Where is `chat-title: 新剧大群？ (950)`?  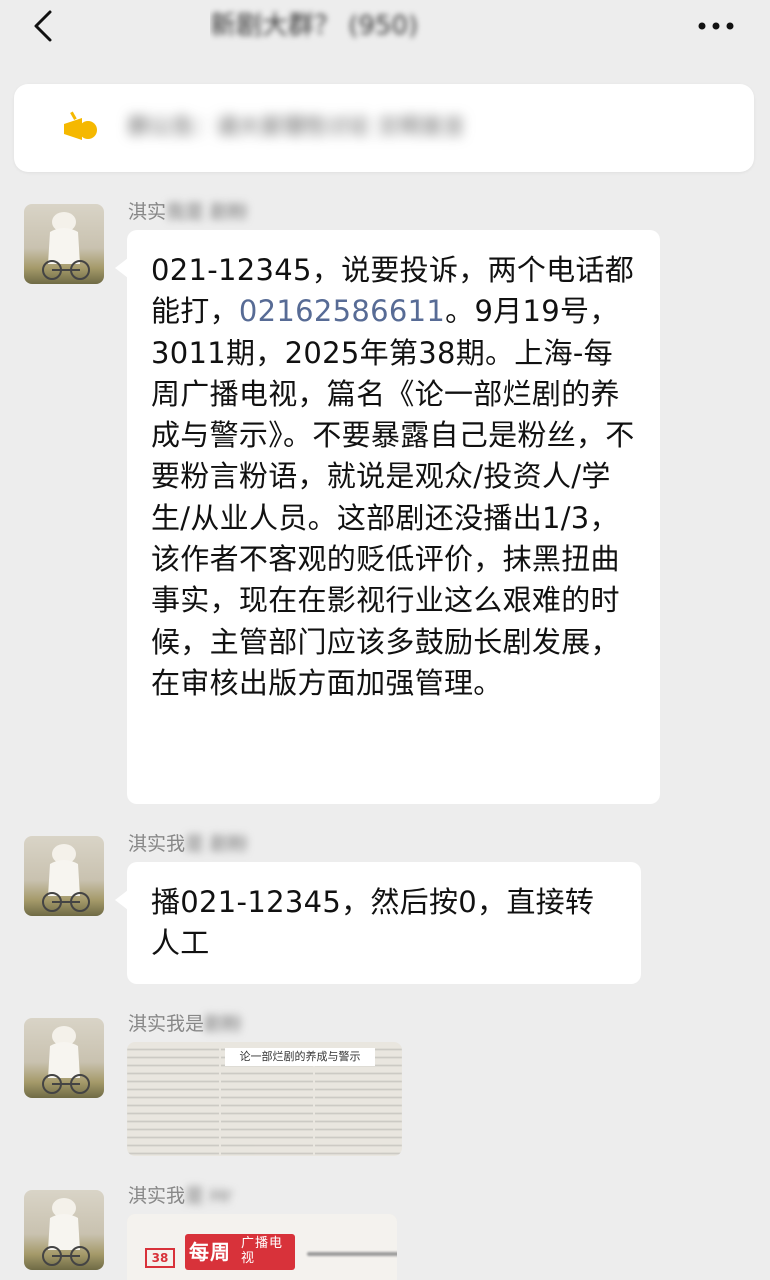 chat-title: 新剧大群？ (950) is located at coordinates (400, 26).